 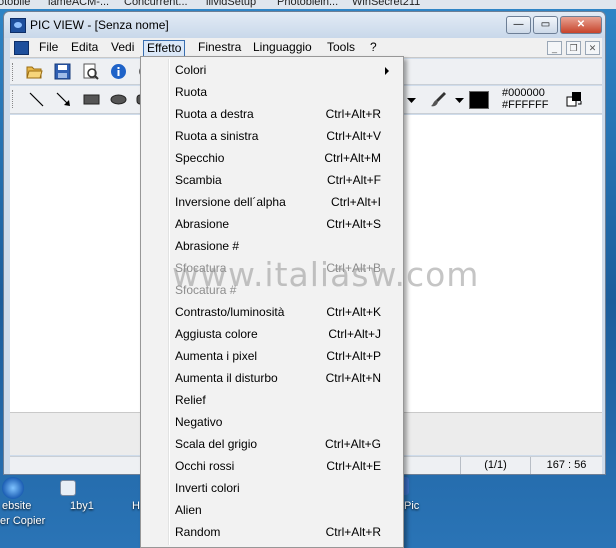 What do you see at coordinates (272, 180) in the screenshot?
I see `menu-item-scambia: Scambia Ctrl+Alt+F` at bounding box center [272, 180].